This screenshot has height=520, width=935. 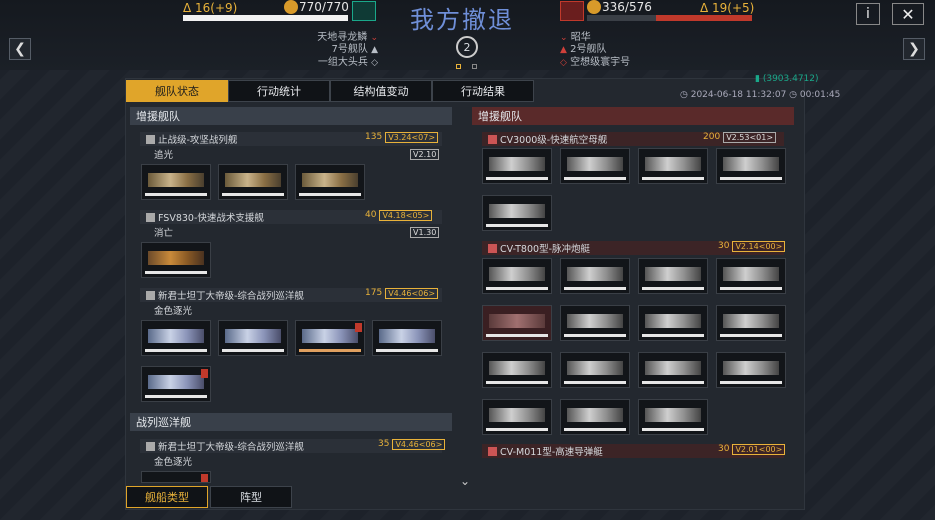 I want to click on ally-pilot-3: 金色逐光, so click(x=173, y=311).